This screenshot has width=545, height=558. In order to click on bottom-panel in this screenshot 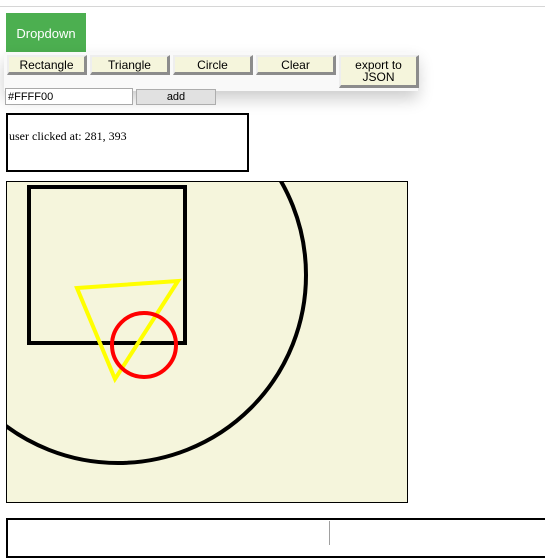, I will do `click(275, 538)`.